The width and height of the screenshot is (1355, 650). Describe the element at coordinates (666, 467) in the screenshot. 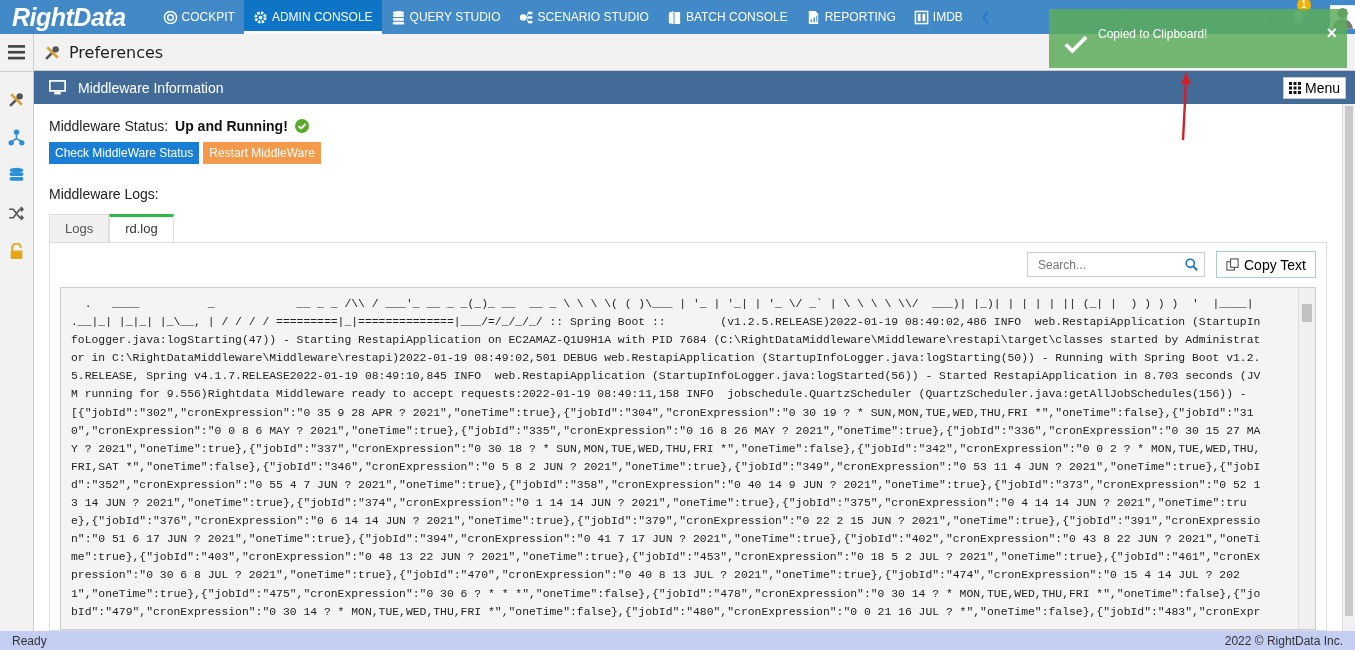

I see `log-line: FRI,SAT *","oneTime":false},{"jobId":"346","cronExpression":"0 5 8 2 JUN ? 2021","oneTime":true},{"jobId":"349","cronExpression":"0 53 11 4 JUN ? 2021","oneTime":true},{"jobI` at that location.